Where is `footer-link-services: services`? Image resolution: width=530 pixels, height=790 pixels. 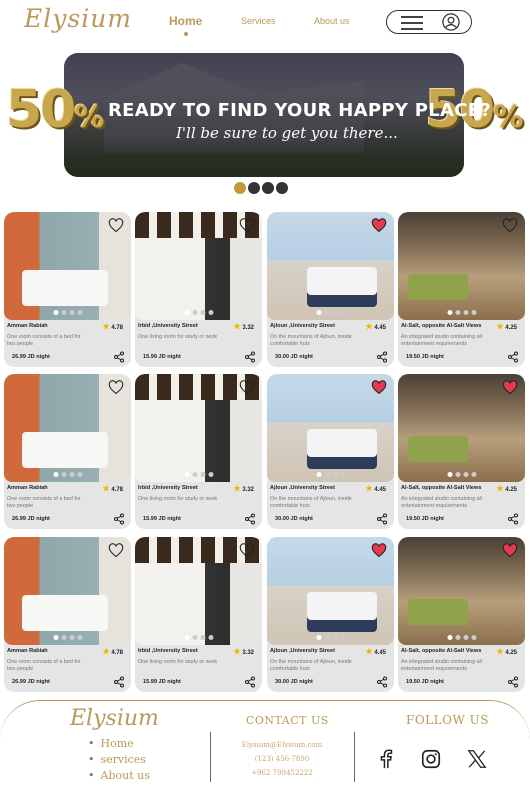 footer-link-services: services is located at coordinates (119, 760).